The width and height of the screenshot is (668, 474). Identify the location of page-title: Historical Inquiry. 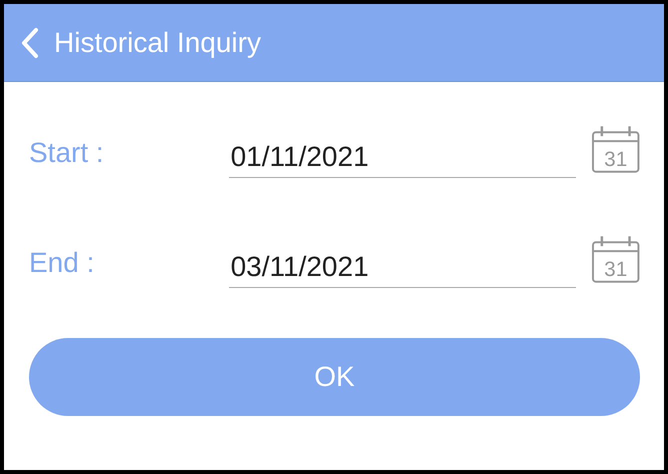
(157, 42).